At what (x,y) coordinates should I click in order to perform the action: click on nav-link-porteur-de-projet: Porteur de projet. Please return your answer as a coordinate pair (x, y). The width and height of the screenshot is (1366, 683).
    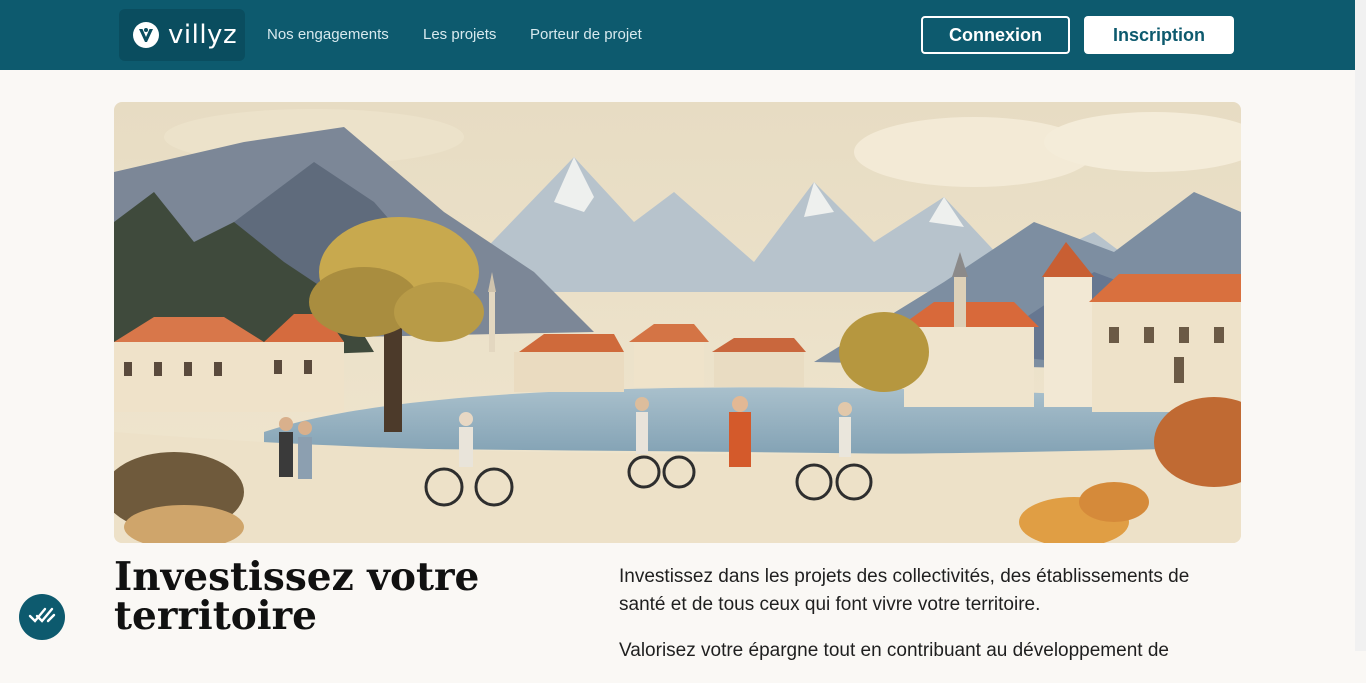
    Looking at the image, I should click on (586, 34).